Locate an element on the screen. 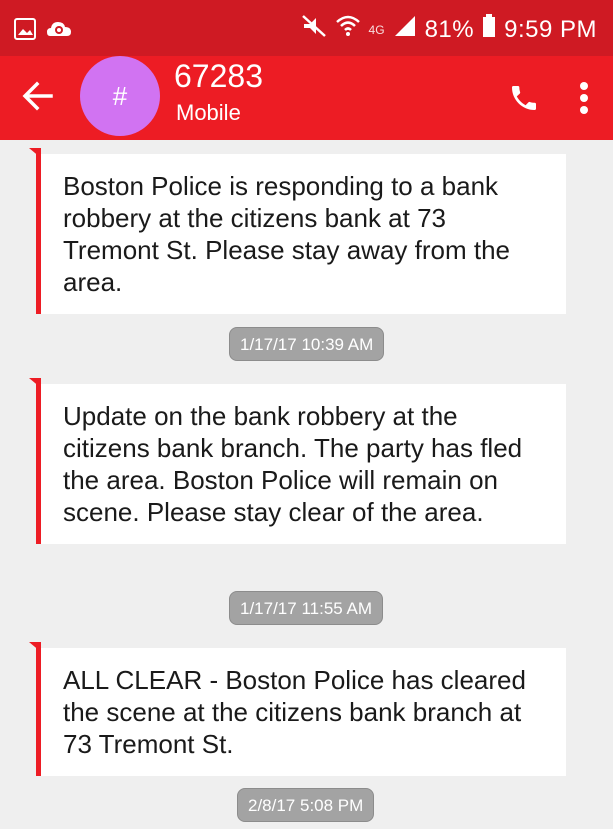 Image resolution: width=613 pixels, height=829 pixels. status-right-icons: 4G 81% 9:59 PM is located at coordinates (449, 29).